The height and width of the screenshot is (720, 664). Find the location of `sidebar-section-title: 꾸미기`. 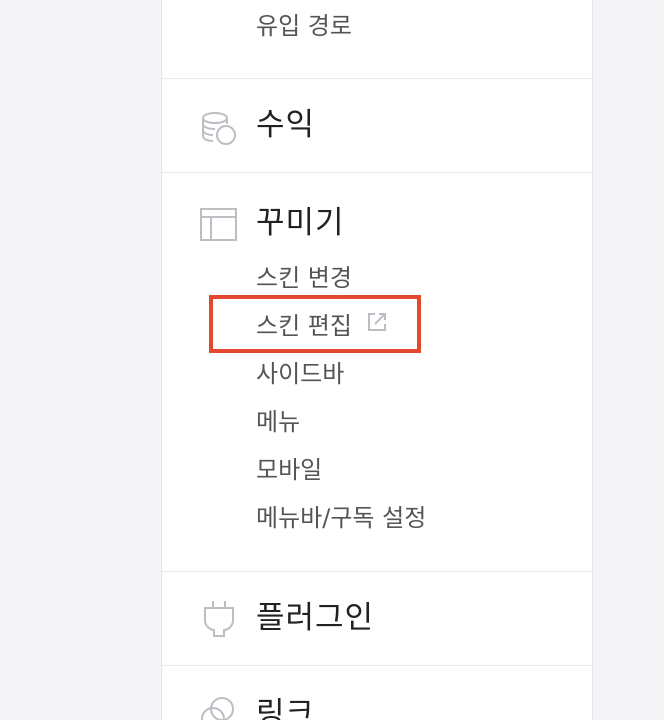

sidebar-section-title: 꾸미기 is located at coordinates (300, 223).